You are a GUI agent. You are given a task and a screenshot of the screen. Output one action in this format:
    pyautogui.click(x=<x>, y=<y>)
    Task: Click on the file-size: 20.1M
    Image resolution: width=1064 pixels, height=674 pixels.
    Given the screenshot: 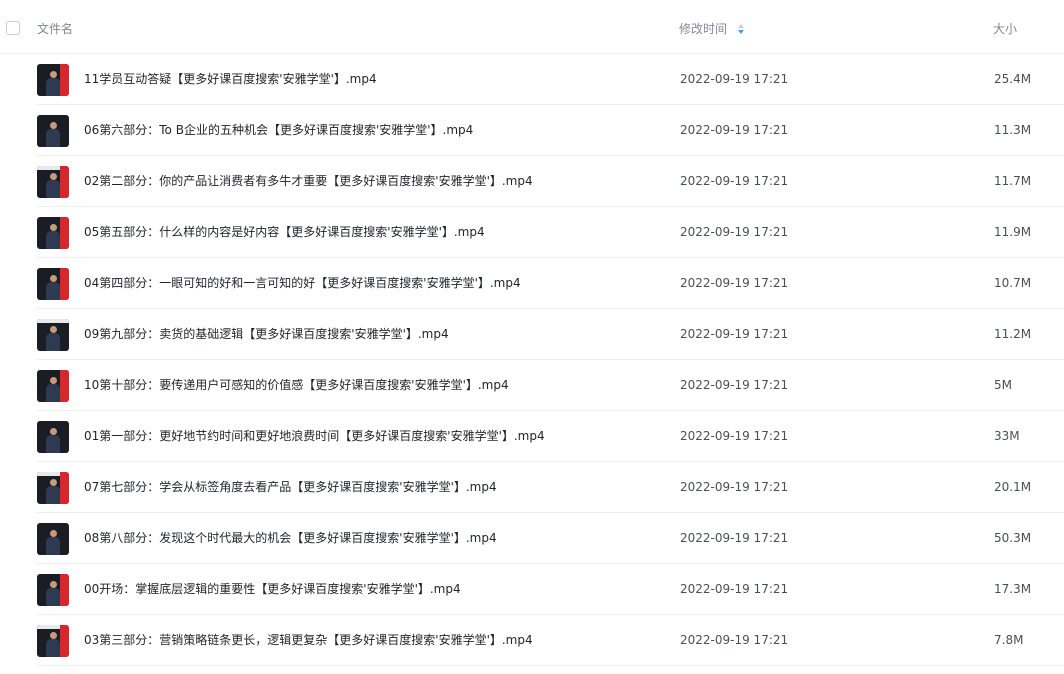 What is the action you would take?
    pyautogui.click(x=1013, y=487)
    